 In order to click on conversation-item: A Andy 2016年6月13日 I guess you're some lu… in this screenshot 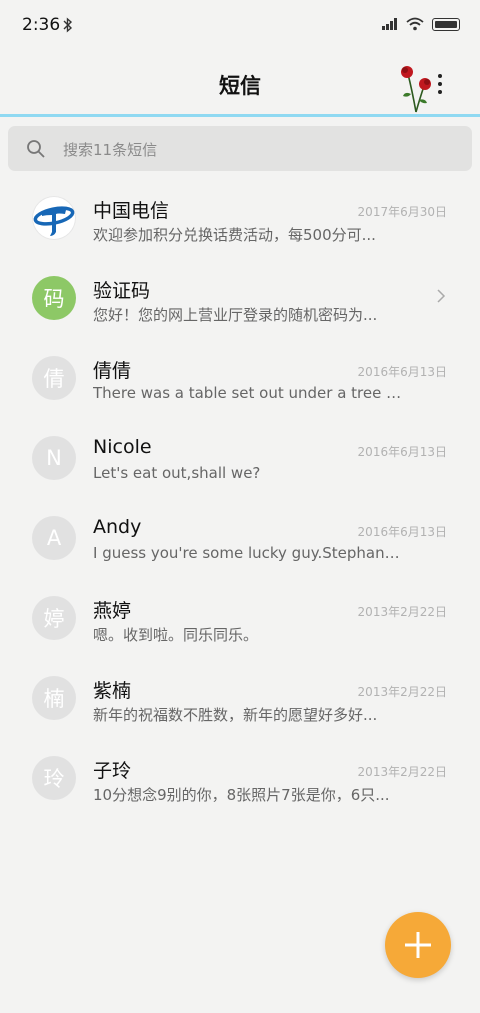, I will do `click(240, 532)`.